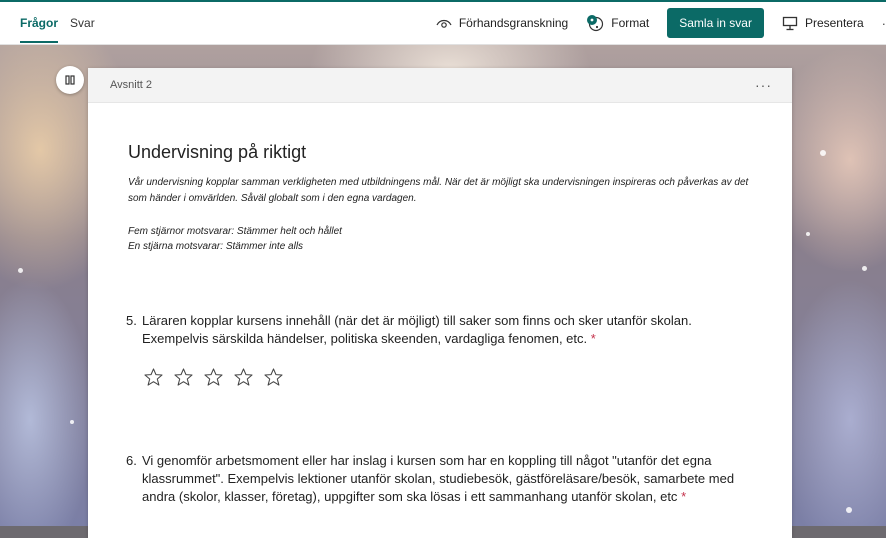 This screenshot has width=886, height=538. What do you see at coordinates (595, 23) in the screenshot?
I see `format-palette-icon` at bounding box center [595, 23].